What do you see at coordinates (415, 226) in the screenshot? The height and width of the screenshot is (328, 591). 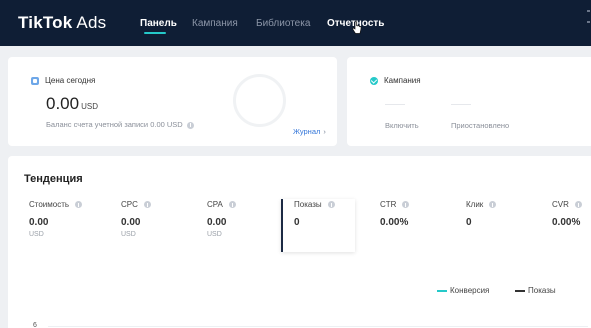 I see `metric-ctr: CTR 0.00%` at bounding box center [415, 226].